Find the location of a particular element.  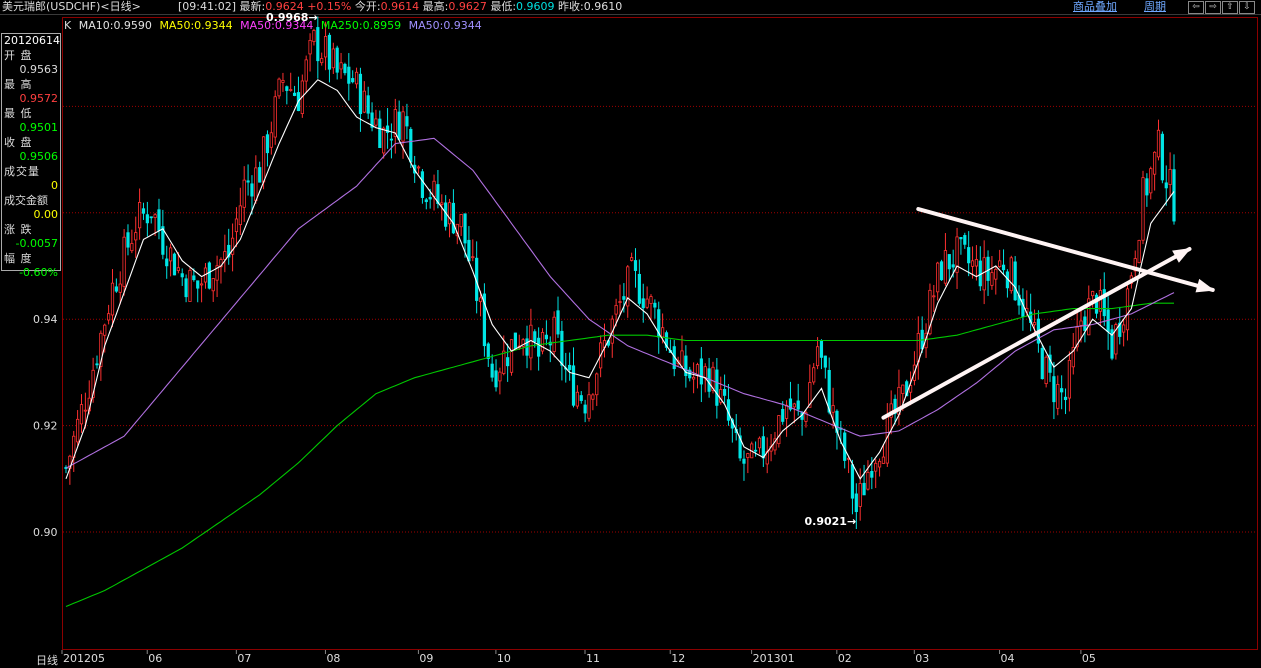

legend-ma50-c: MA50:0.9344 is located at coordinates (445, 25).